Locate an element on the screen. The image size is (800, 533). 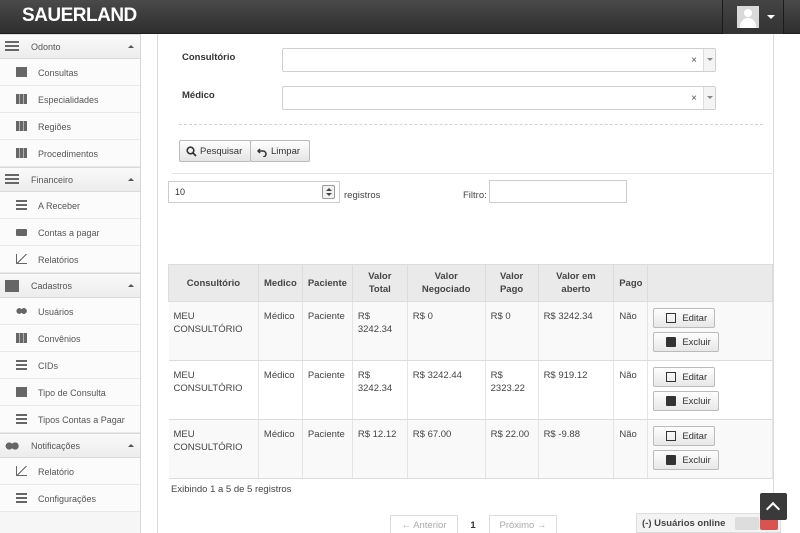
tooth-icon is located at coordinates (12, 47).